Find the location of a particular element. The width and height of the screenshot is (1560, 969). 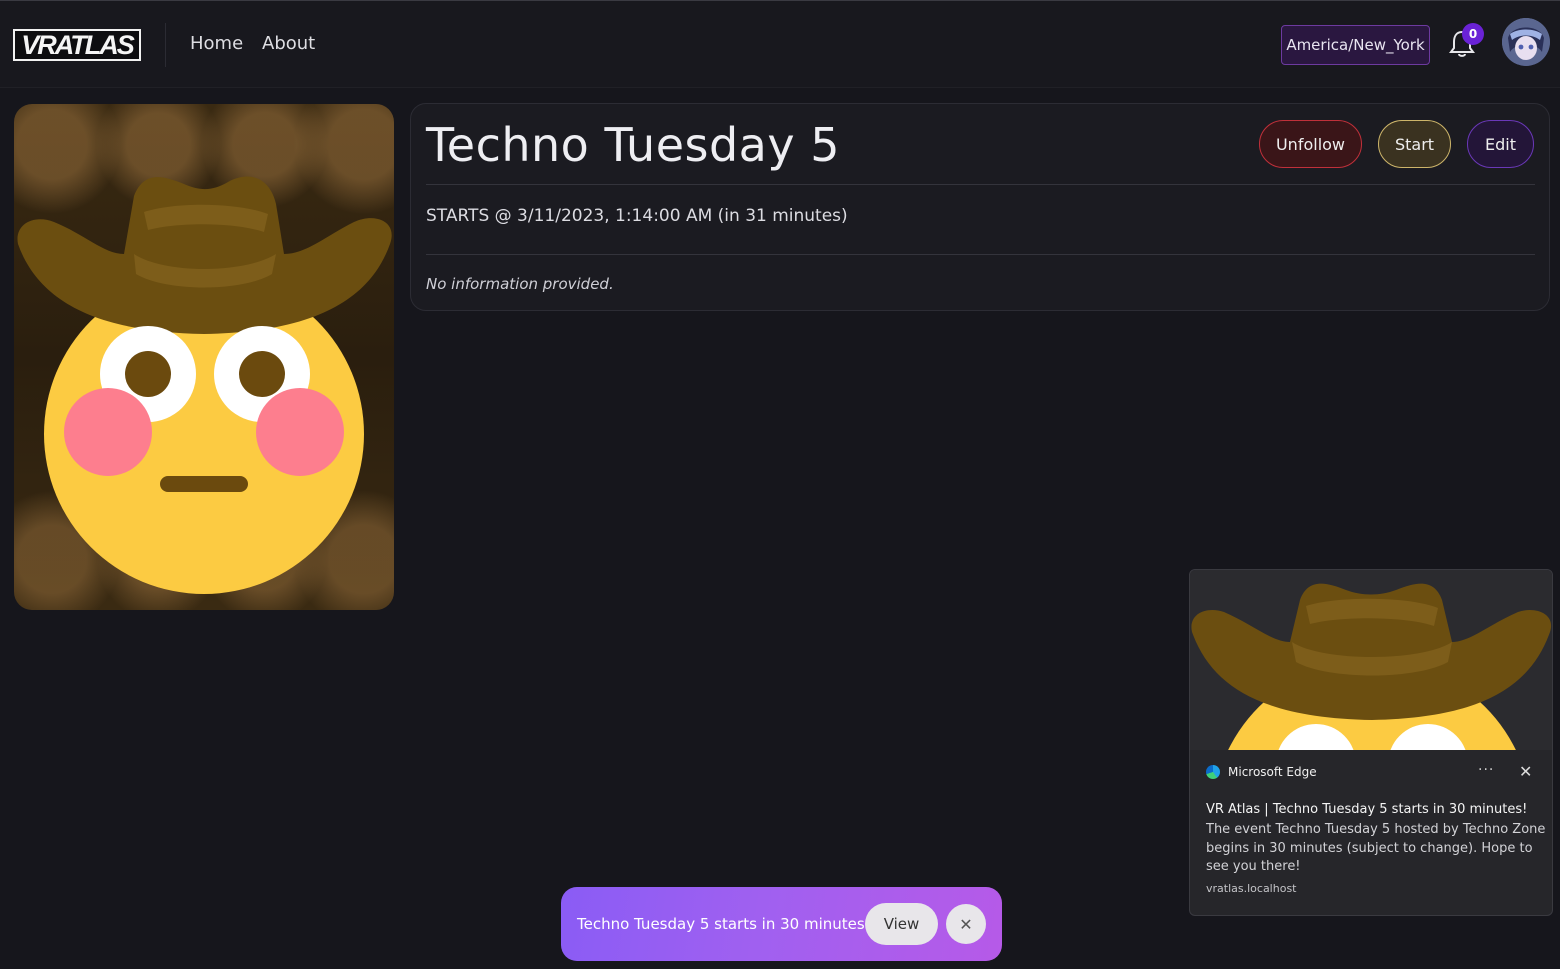

notification-app-name: Microsoft Edge is located at coordinates (1272, 772).